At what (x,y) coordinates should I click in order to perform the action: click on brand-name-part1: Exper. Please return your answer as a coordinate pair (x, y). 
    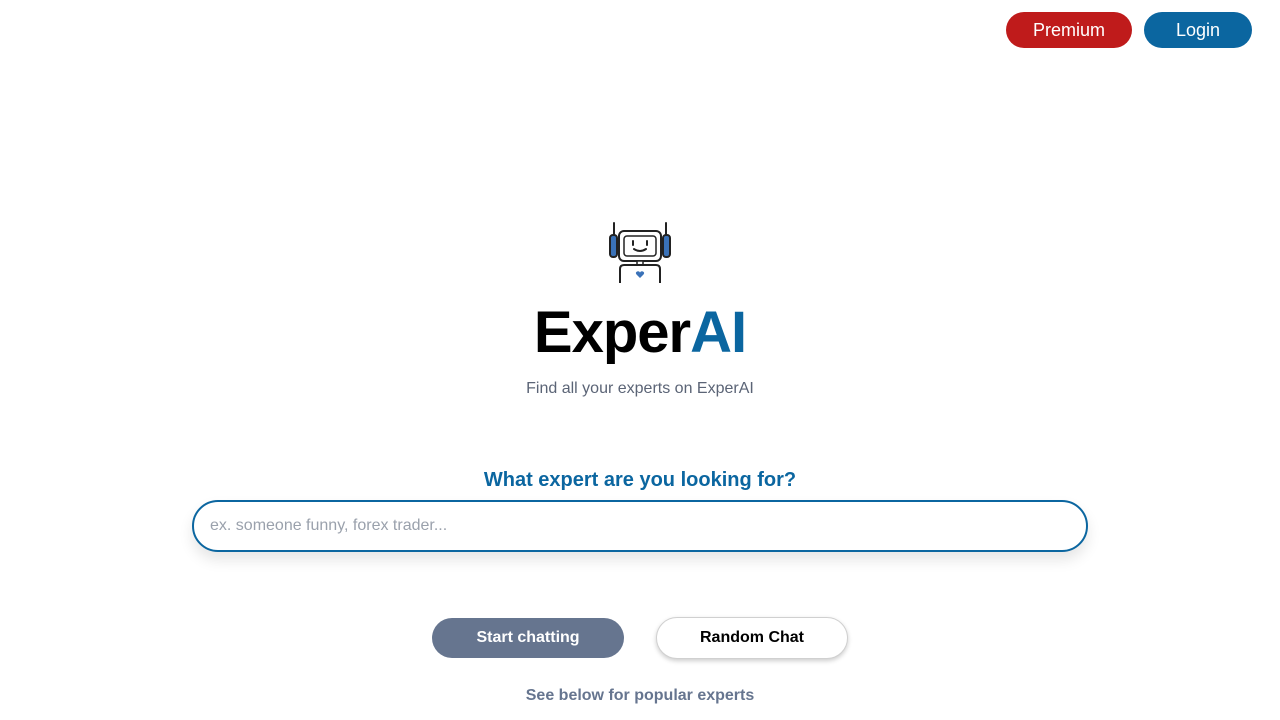
    Looking at the image, I should click on (612, 332).